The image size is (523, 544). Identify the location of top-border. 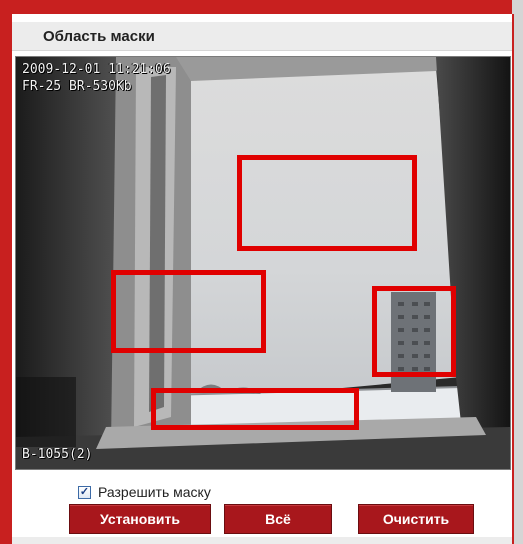
(261, 7).